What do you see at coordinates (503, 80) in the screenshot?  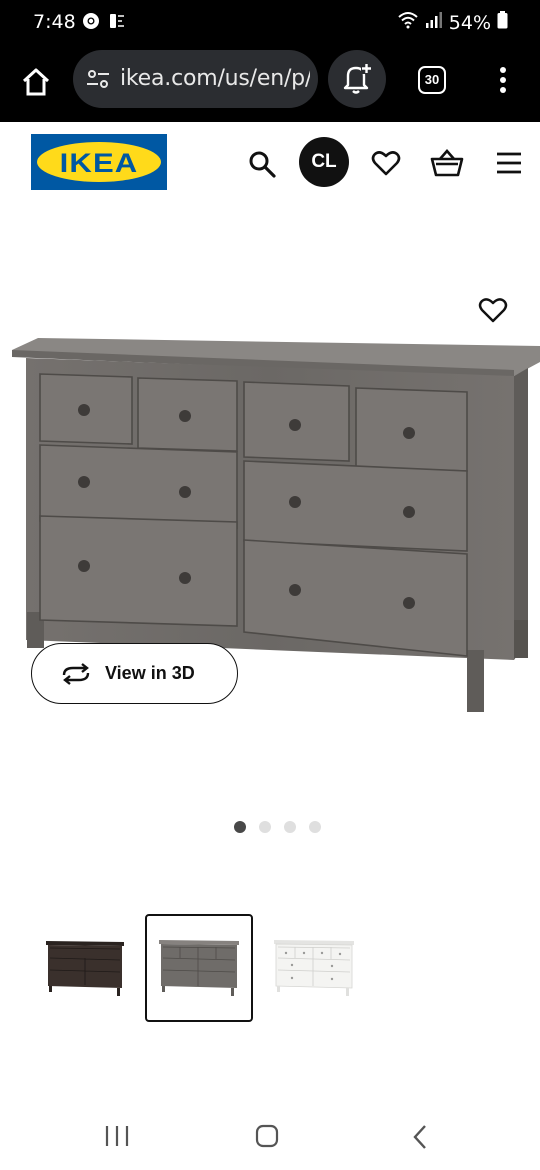 I see `more-icon` at bounding box center [503, 80].